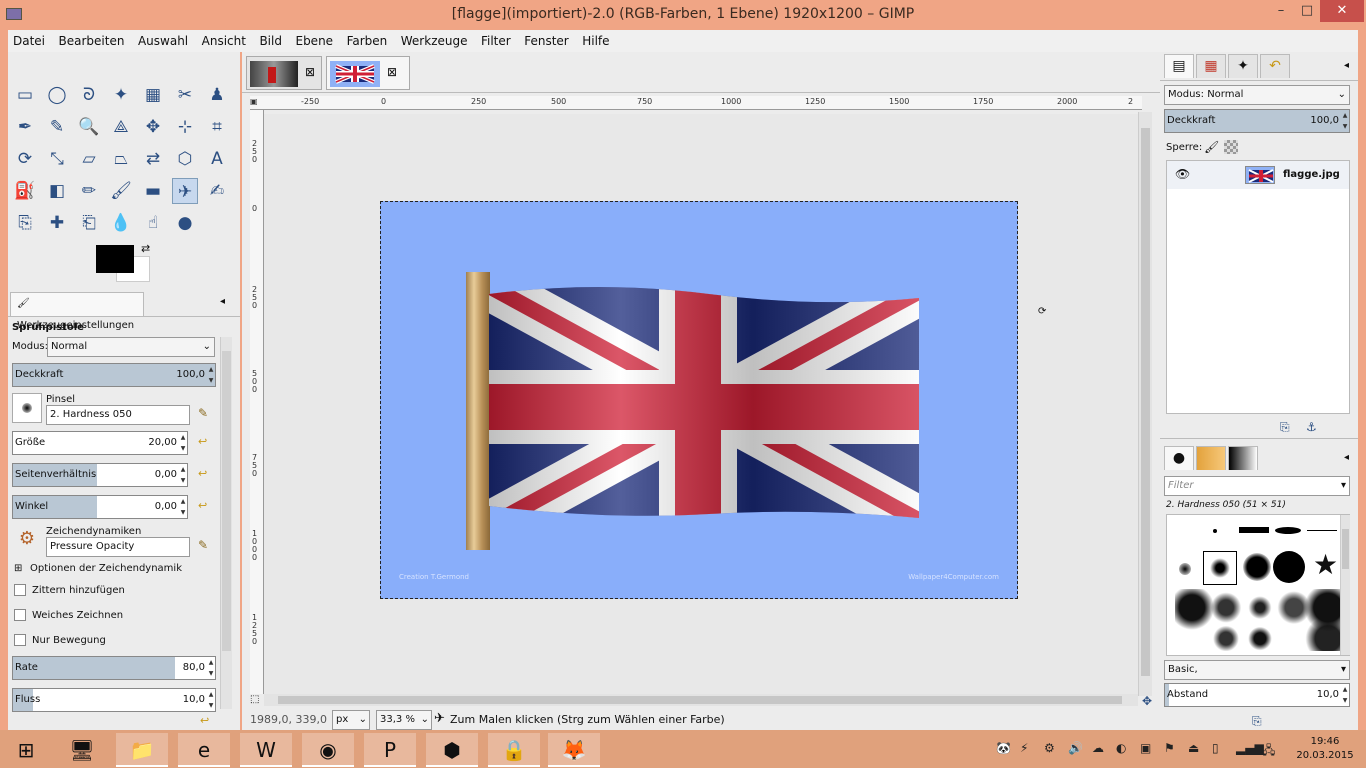 The width and height of the screenshot is (1366, 768). What do you see at coordinates (100, 443) in the screenshot?
I see `size-slider: Größe 20,00 ▲ ▼` at bounding box center [100, 443].